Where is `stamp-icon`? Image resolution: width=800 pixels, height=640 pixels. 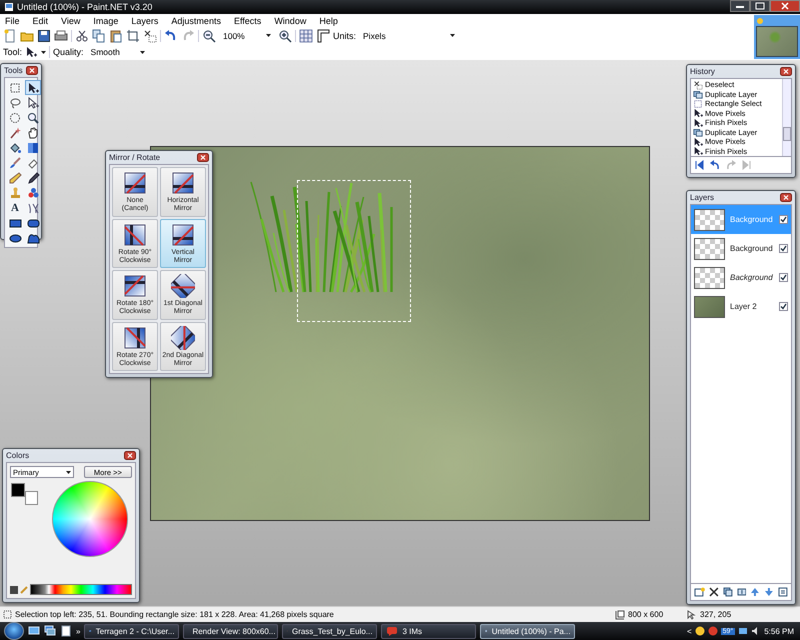 stamp-icon is located at coordinates (15, 192).